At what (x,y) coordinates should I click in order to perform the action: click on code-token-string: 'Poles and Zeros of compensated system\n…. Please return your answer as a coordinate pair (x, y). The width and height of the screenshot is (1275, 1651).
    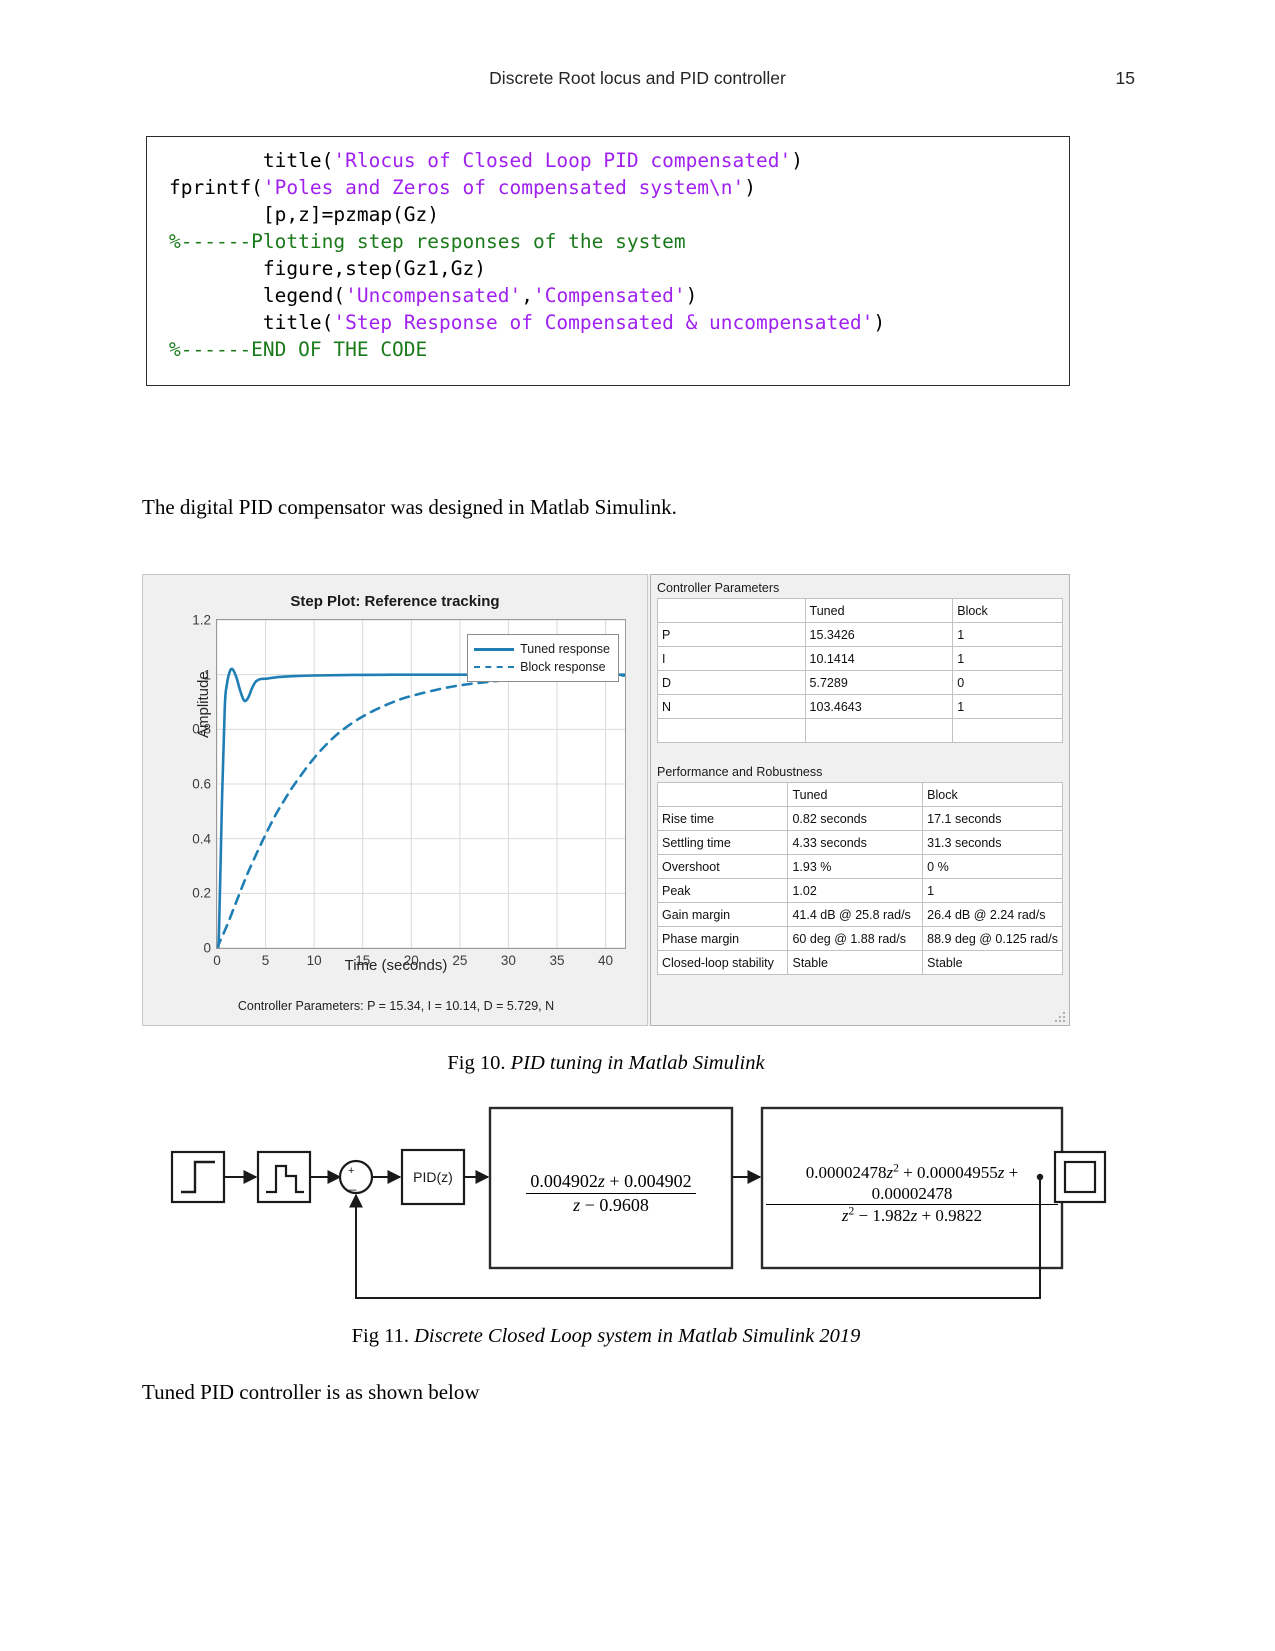
    Looking at the image, I should click on (503, 187).